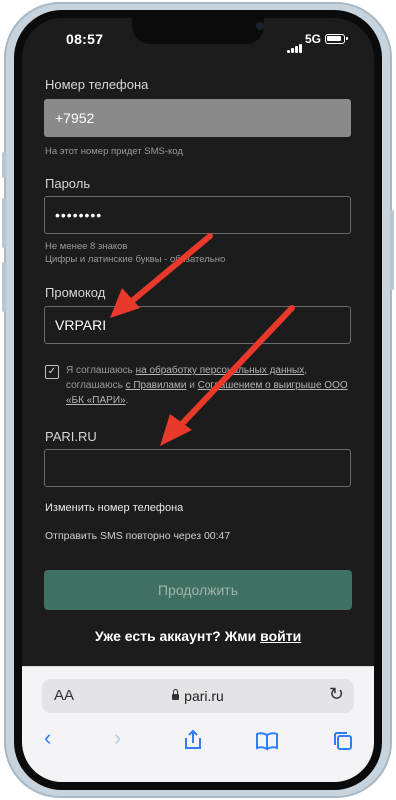 The height and width of the screenshot is (800, 396). What do you see at coordinates (171, 268) in the screenshot?
I see `arrow-to-promo` at bounding box center [171, 268].